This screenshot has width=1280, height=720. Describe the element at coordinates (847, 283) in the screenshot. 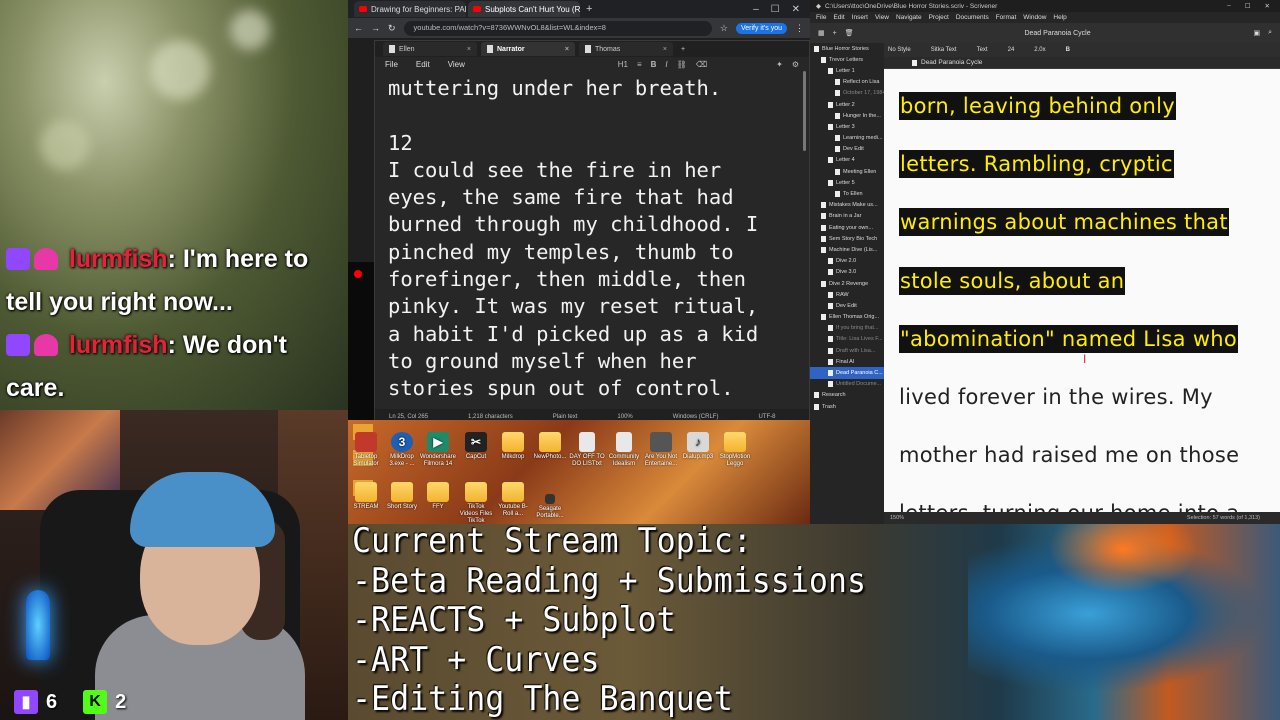

I see `binder-item: Dive 2 Revenge` at that location.